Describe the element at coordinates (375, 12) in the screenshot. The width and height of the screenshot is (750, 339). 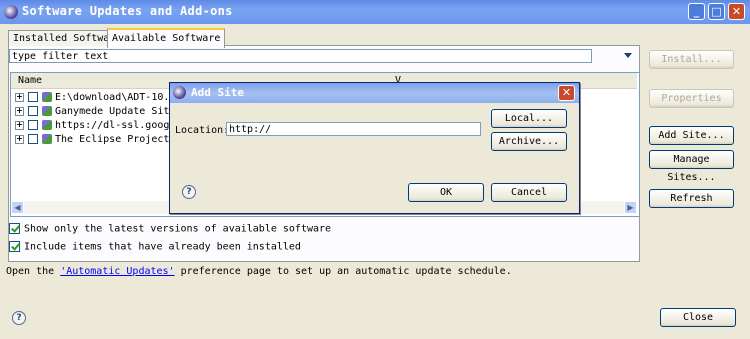
I see `title-bar: Software Updates and Add-ons _ □ ✕` at that location.